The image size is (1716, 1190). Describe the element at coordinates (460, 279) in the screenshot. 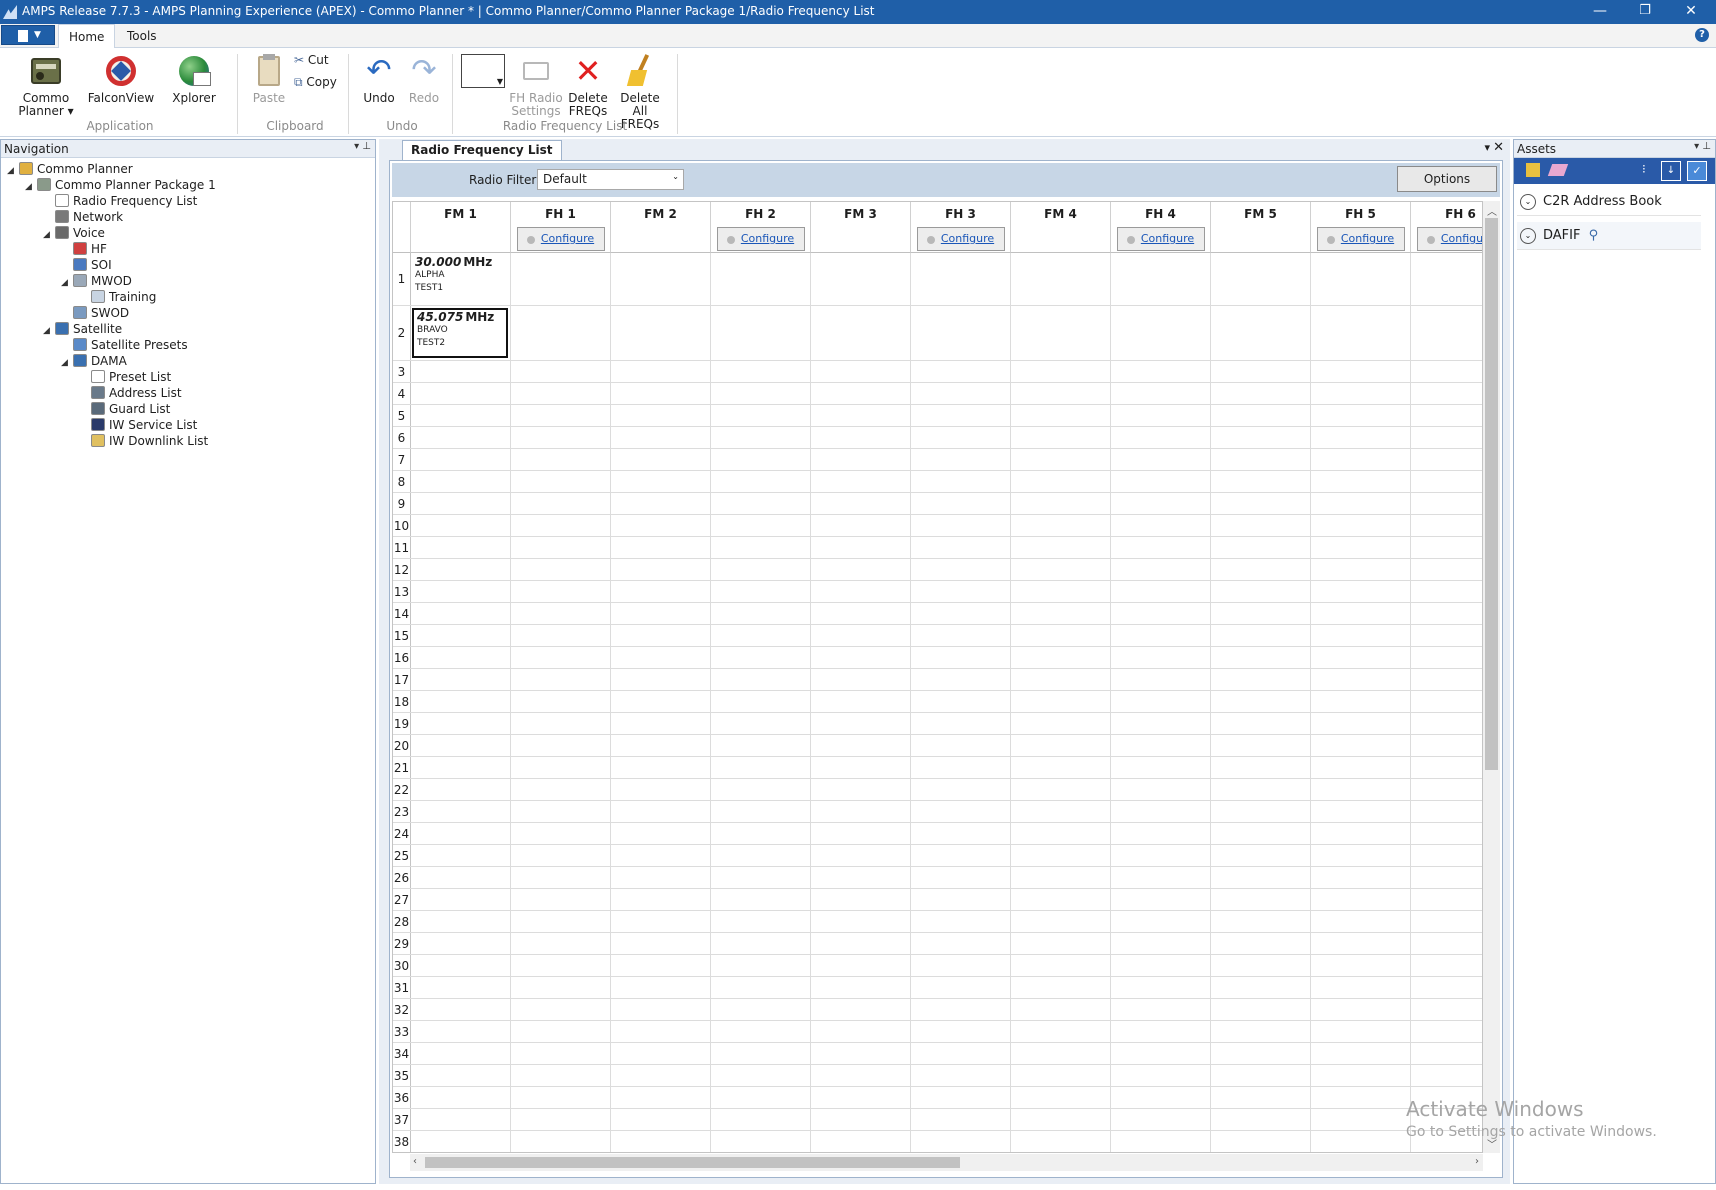

I see `frequency-cell: 30.000 MHz ALPHA TEST1` at that location.